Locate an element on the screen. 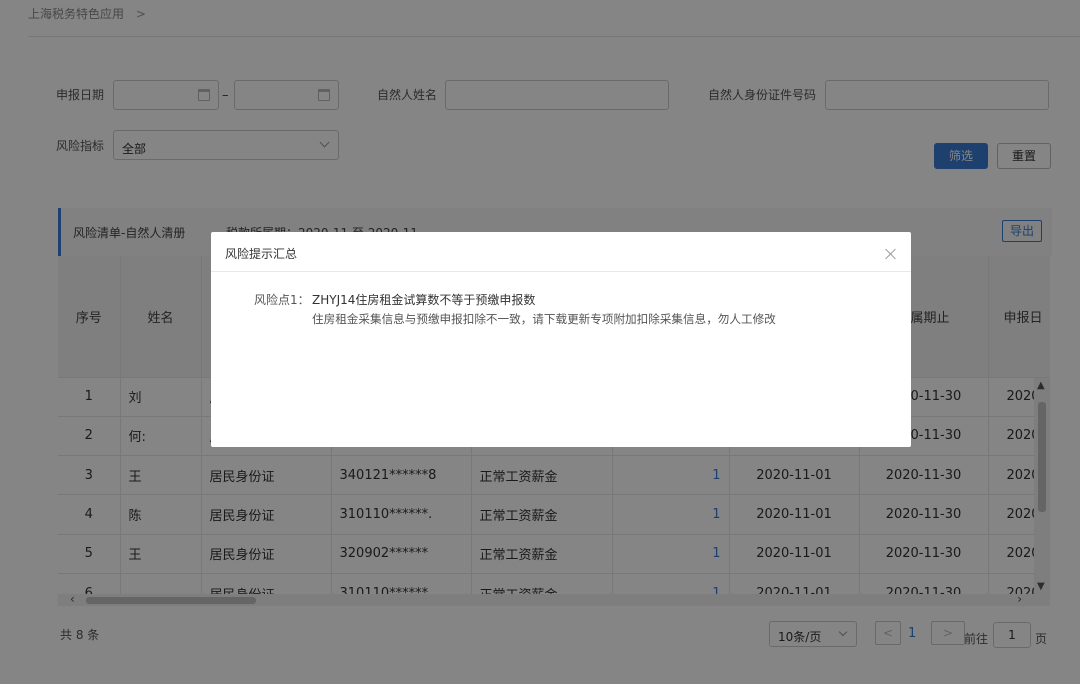  dialog-header: 风险提示汇总 is located at coordinates (561, 252).